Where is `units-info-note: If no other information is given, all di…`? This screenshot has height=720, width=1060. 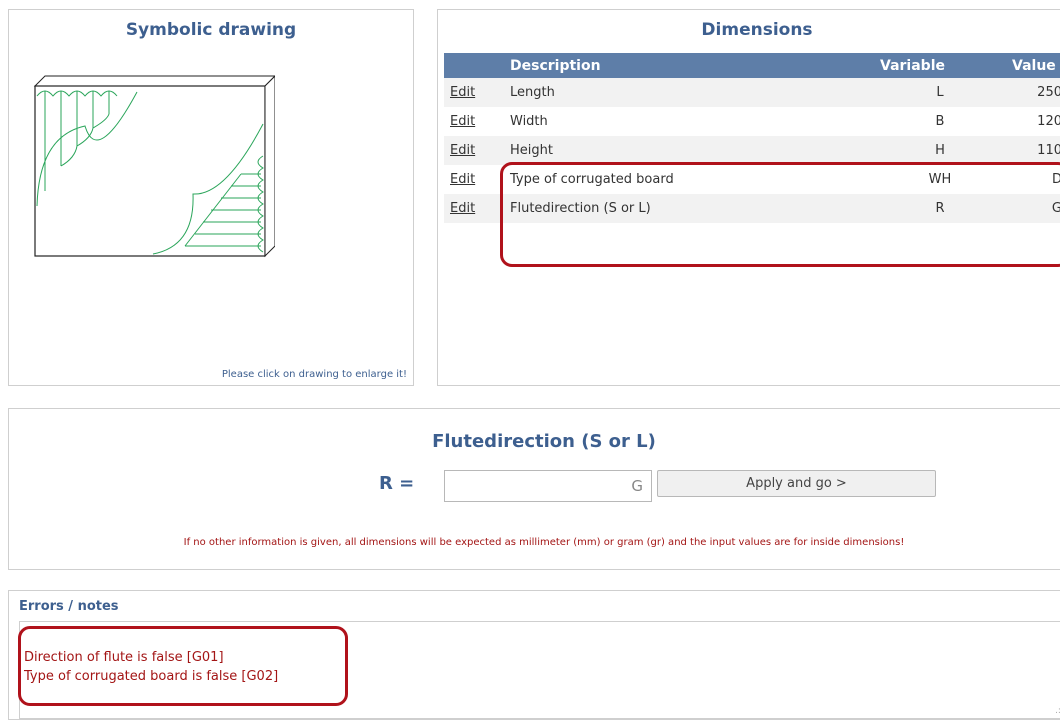
units-info-note: If no other information is given, all di… is located at coordinates (544, 542).